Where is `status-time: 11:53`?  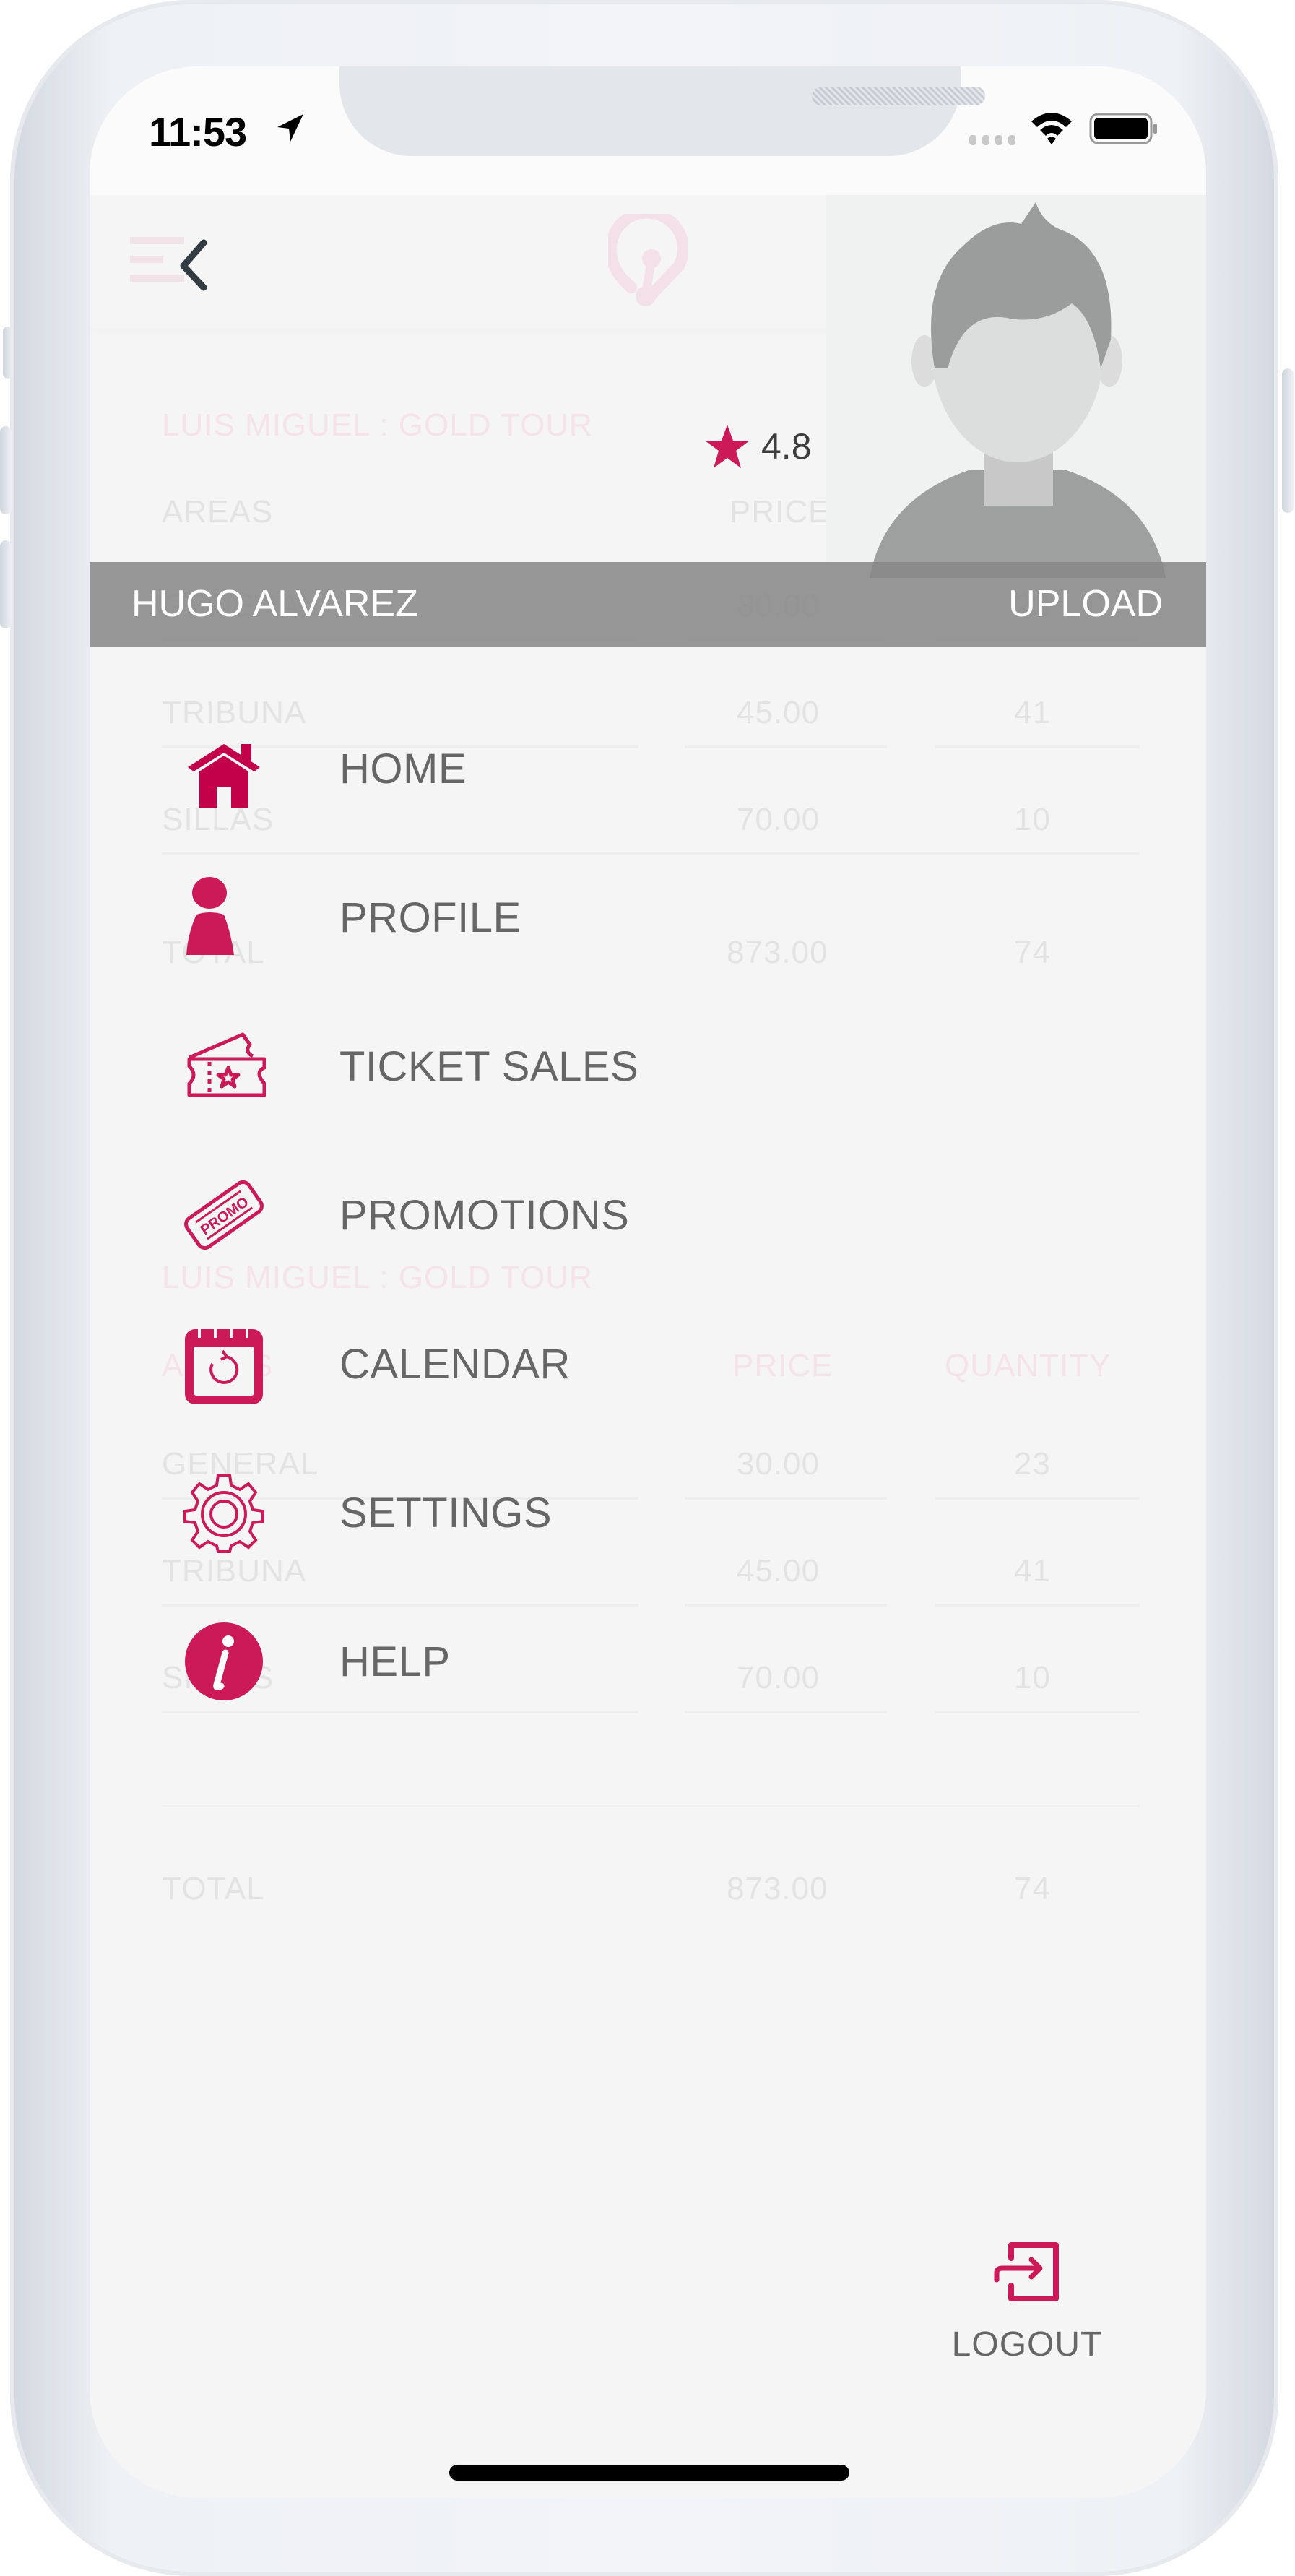 status-time: 11:53 is located at coordinates (198, 132).